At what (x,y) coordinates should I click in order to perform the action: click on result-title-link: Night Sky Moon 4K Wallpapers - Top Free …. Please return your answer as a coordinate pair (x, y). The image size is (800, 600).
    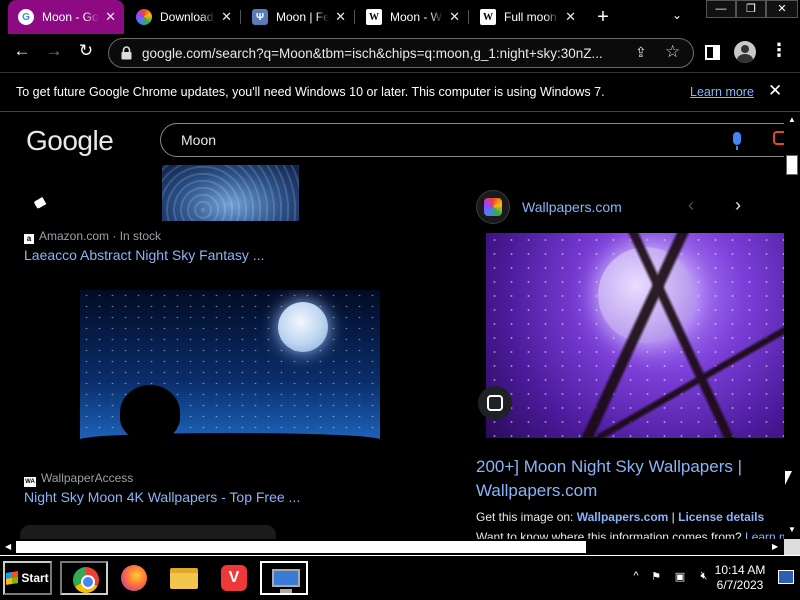
    Looking at the image, I should click on (162, 497).